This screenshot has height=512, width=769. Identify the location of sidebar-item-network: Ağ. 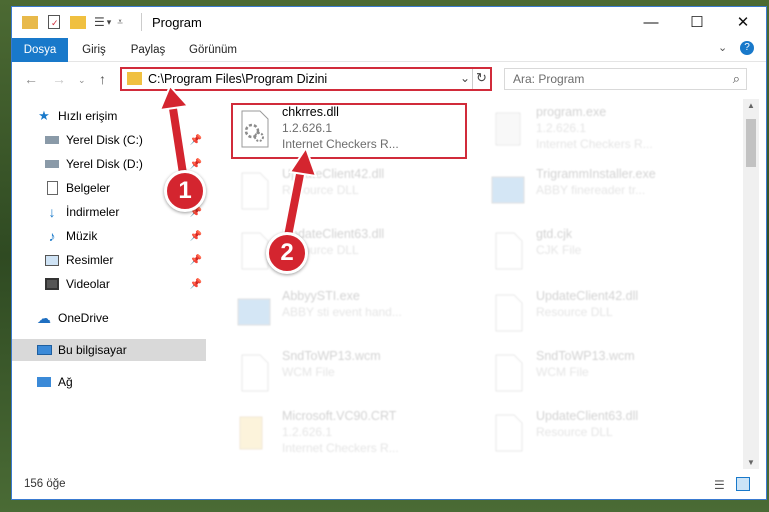
(109, 382).